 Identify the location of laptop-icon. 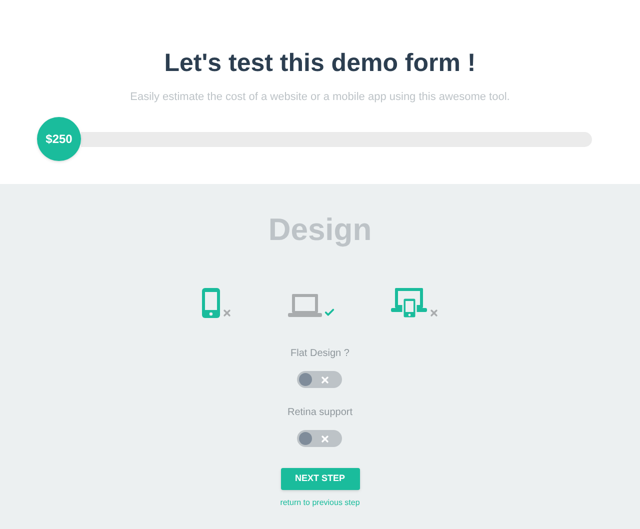
(305, 306).